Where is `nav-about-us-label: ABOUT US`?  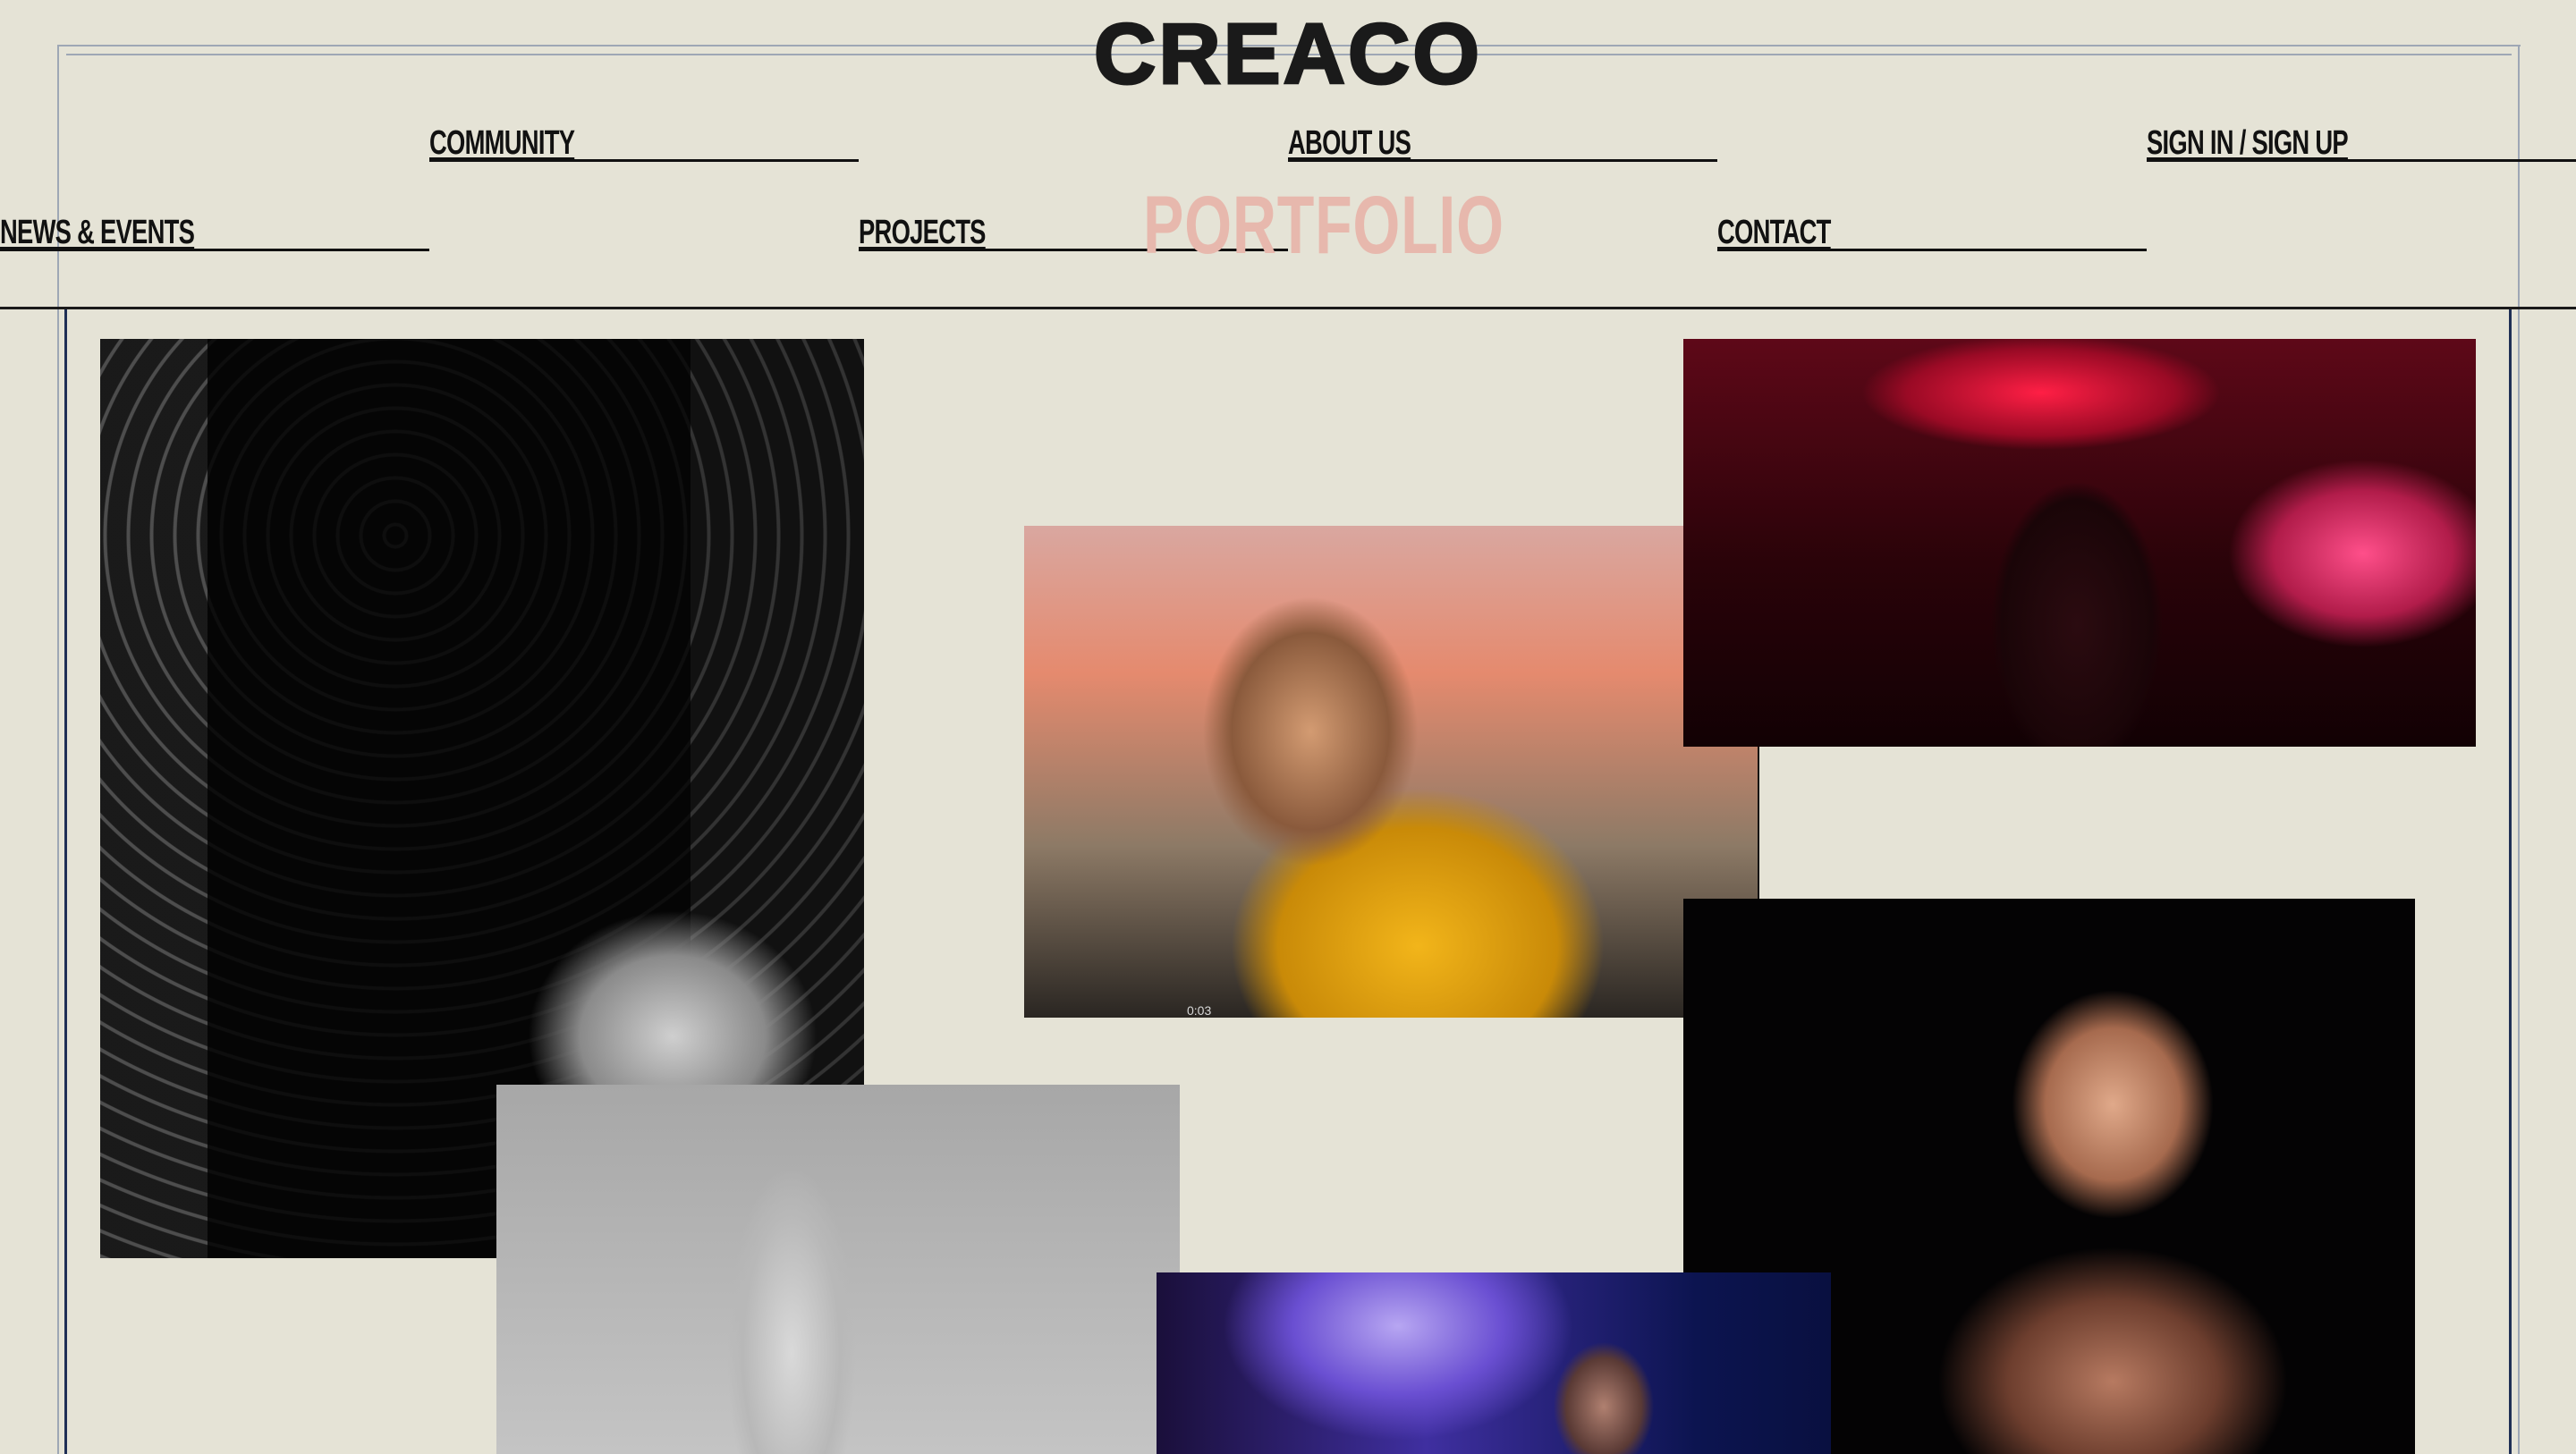 nav-about-us-label: ABOUT US is located at coordinates (1349, 143).